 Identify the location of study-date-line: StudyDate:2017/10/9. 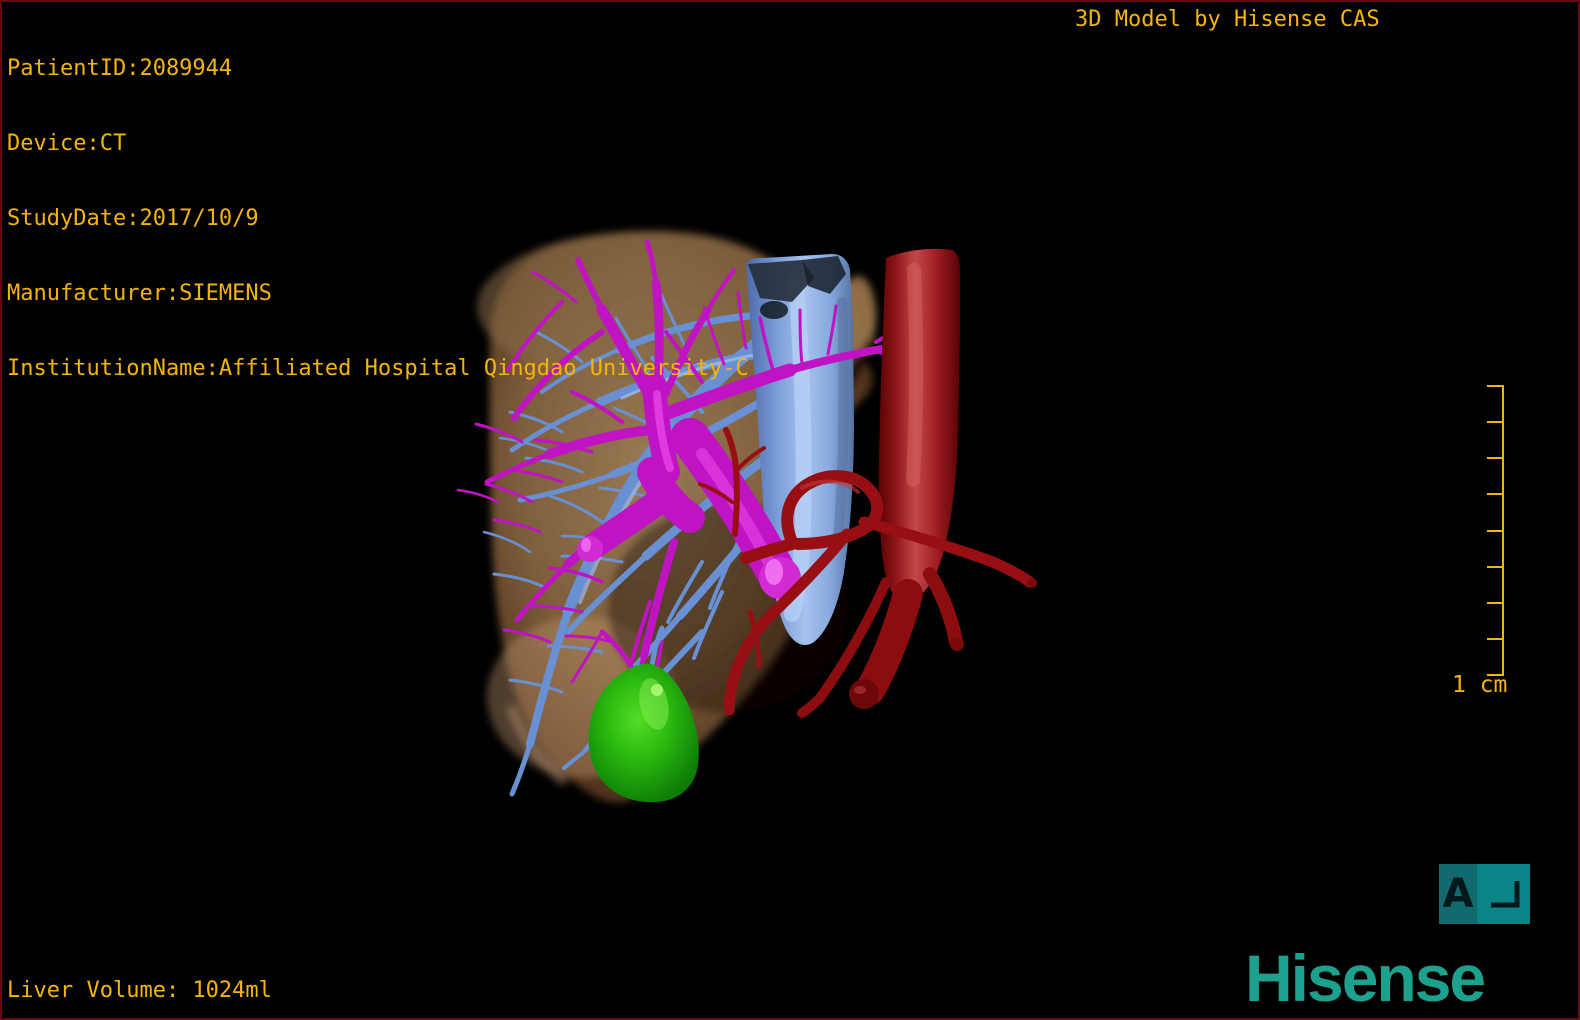
(133, 218).